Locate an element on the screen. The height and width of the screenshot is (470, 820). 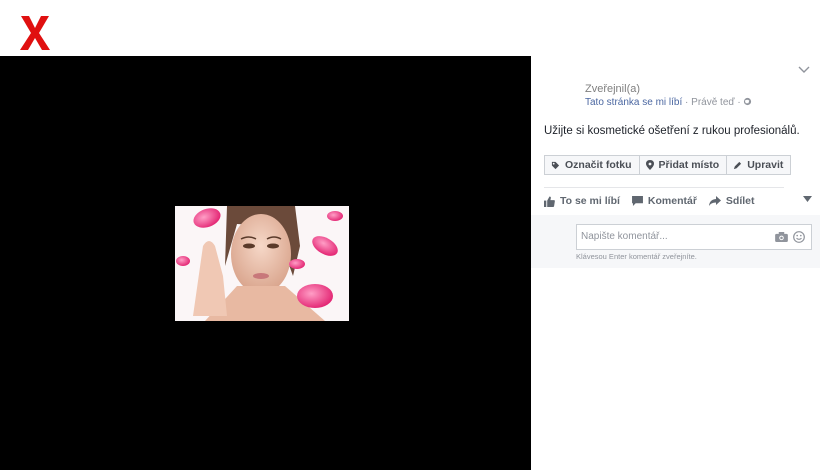
tag-photo-label: Označit fotku is located at coordinates (598, 165).